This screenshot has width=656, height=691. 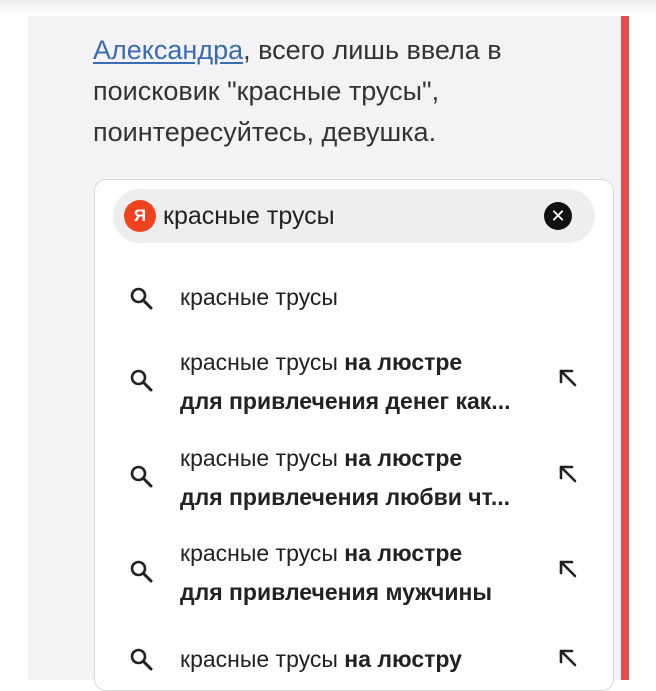 What do you see at coordinates (168, 50) in the screenshot?
I see `author-link: Александра` at bounding box center [168, 50].